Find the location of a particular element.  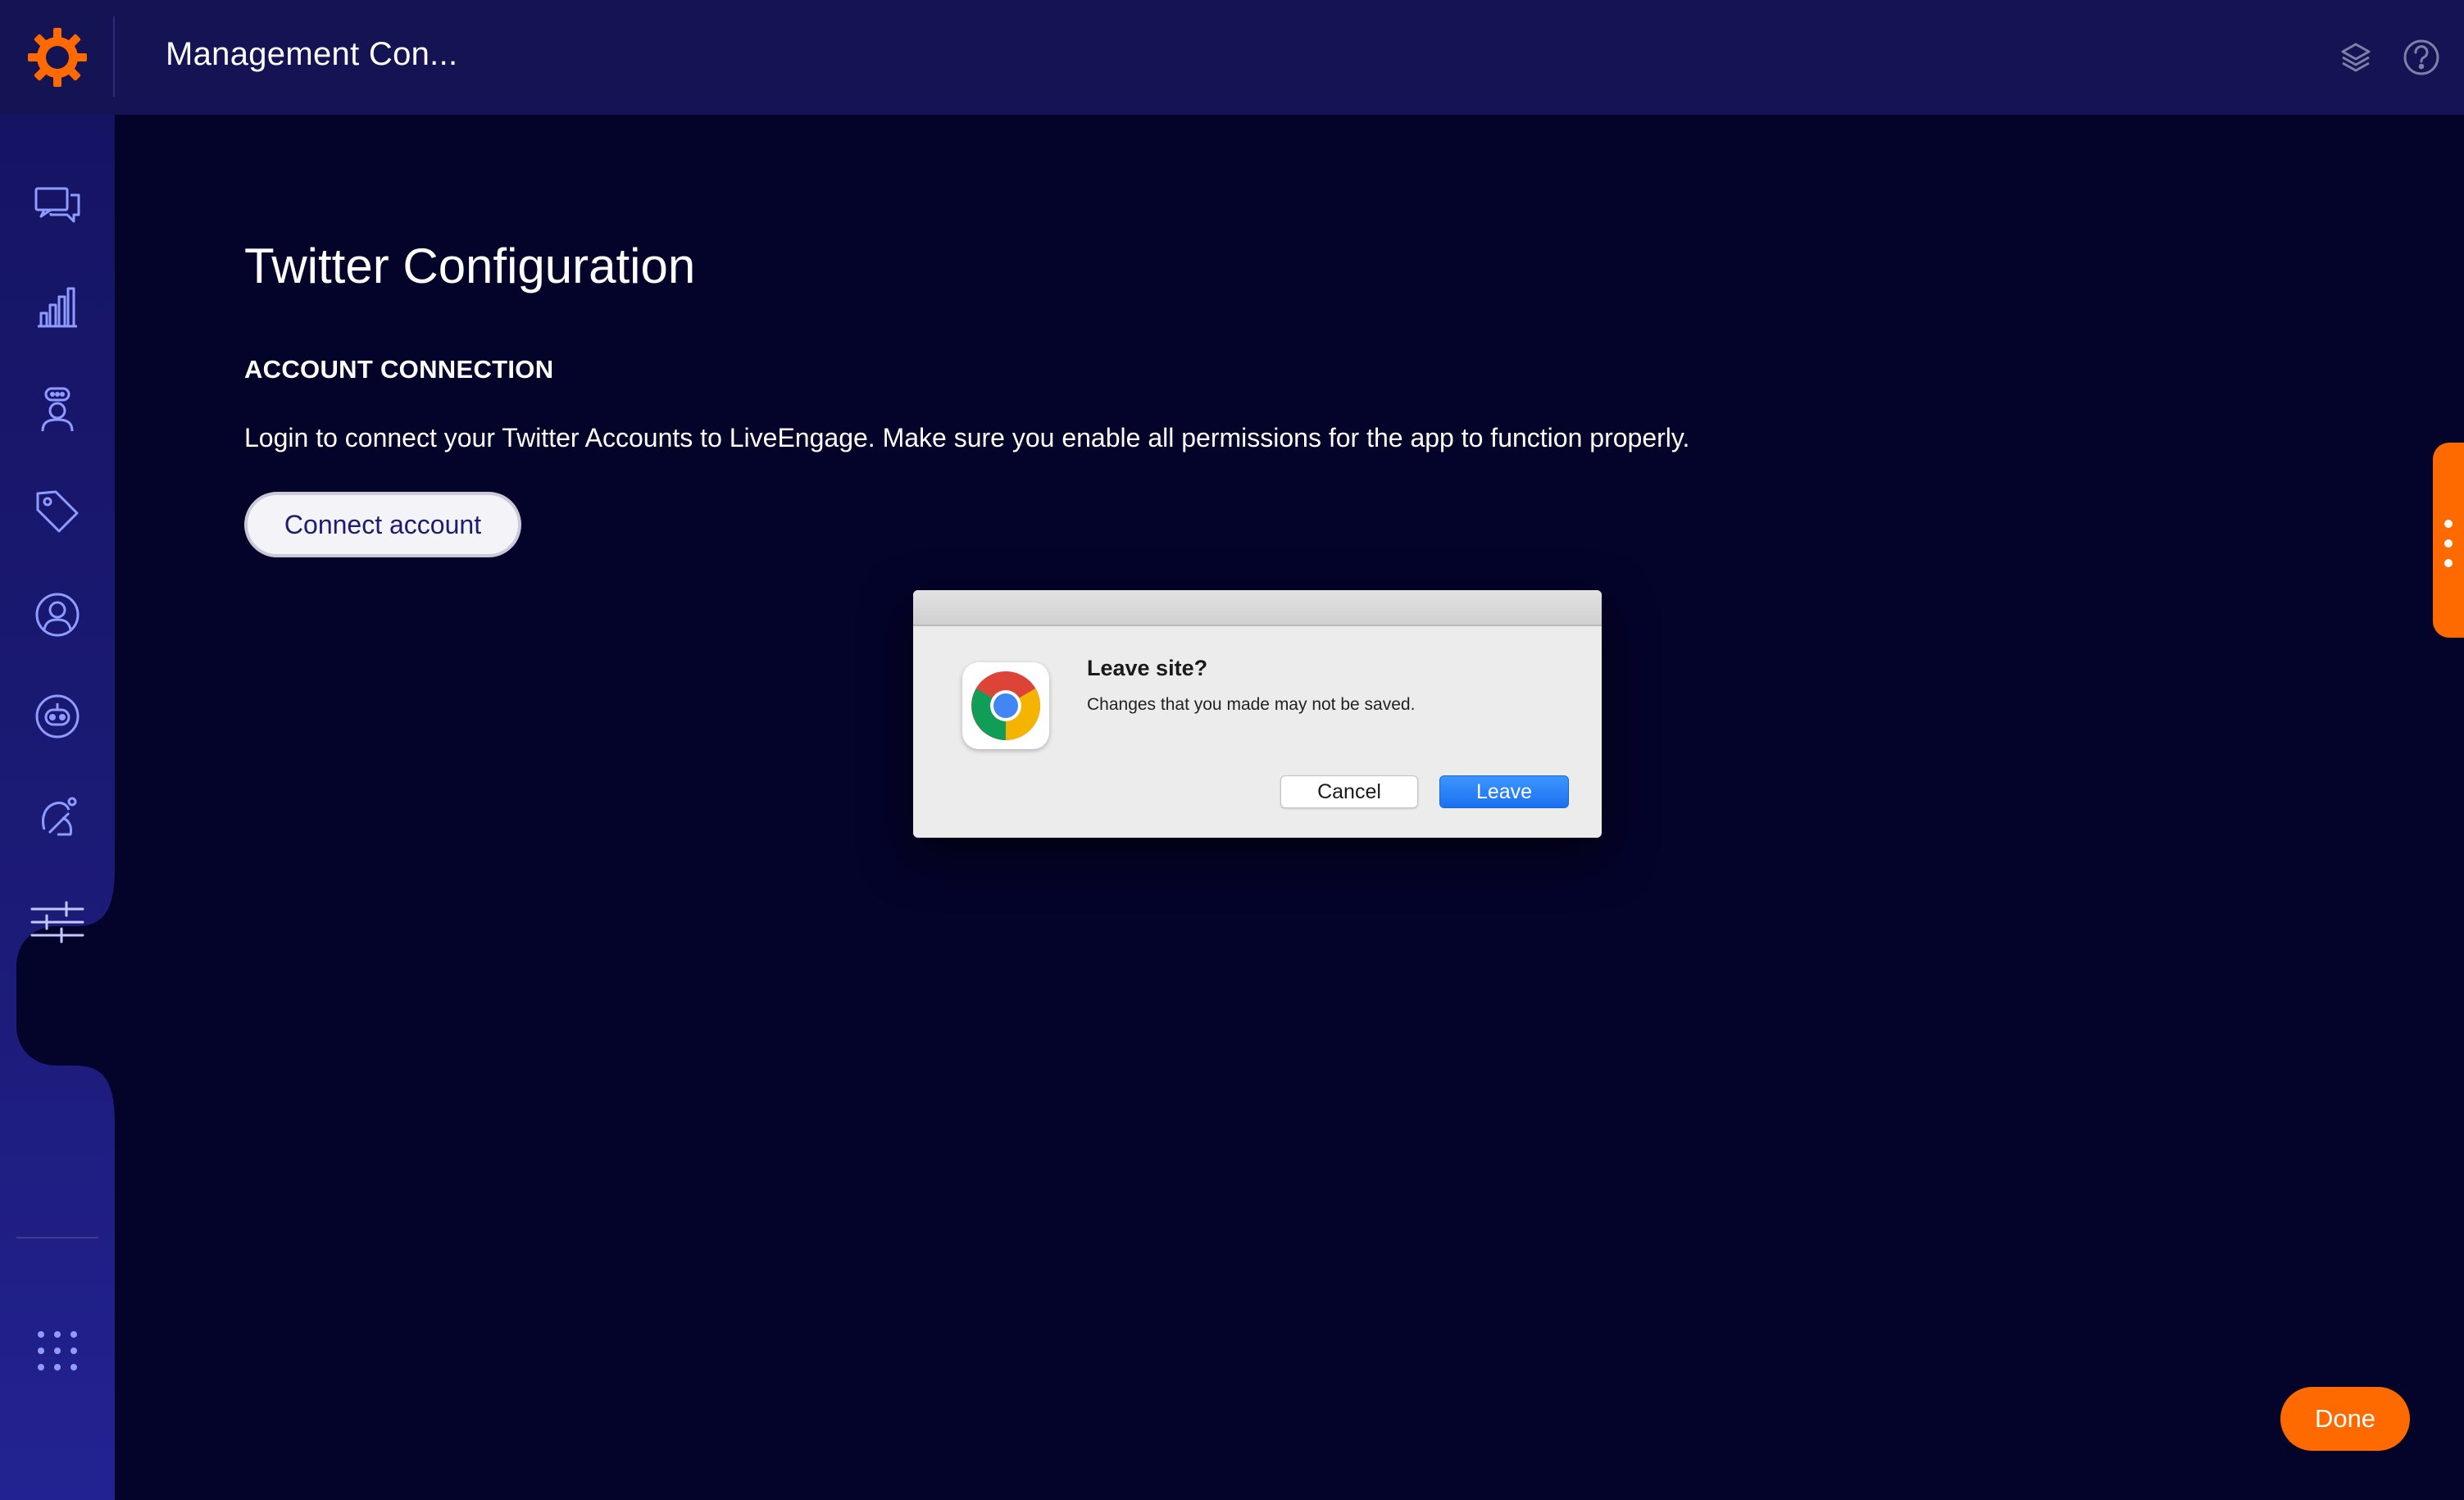

help-button is located at coordinates (2421, 57).